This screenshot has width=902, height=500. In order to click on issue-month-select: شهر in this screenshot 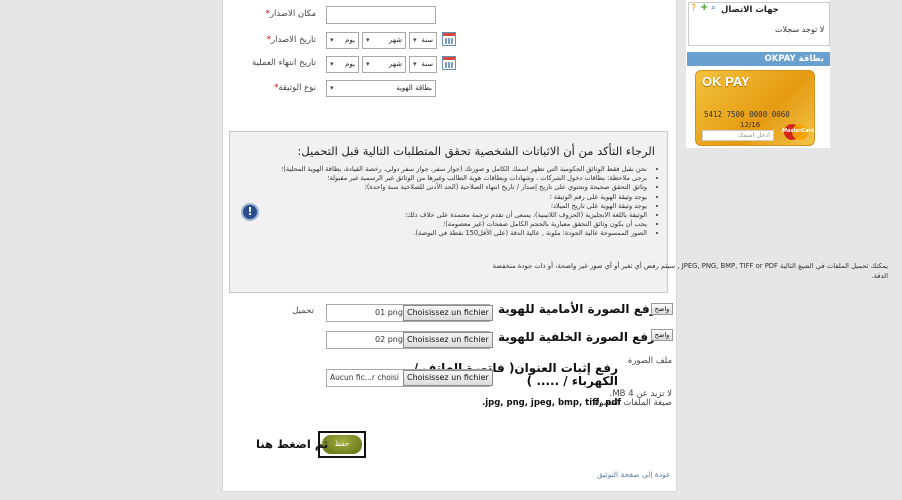, I will do `click(384, 40)`.